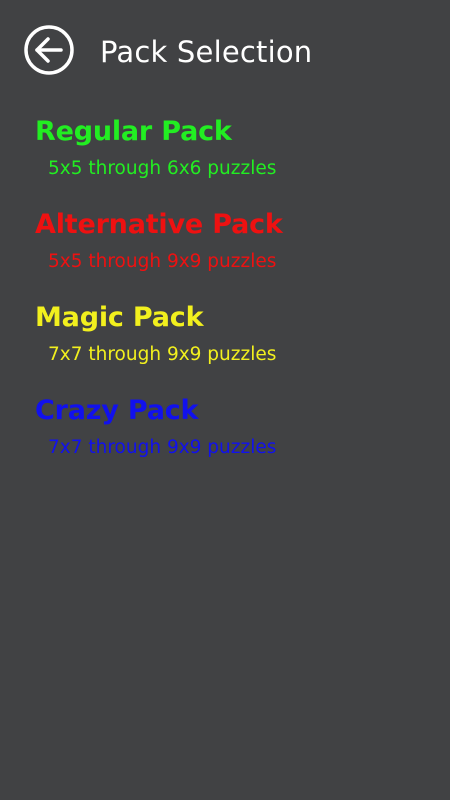 The image size is (450, 800). I want to click on pack-item-regular: Regular Pack 5x5 through 6x6 puzzles, so click(225, 160).